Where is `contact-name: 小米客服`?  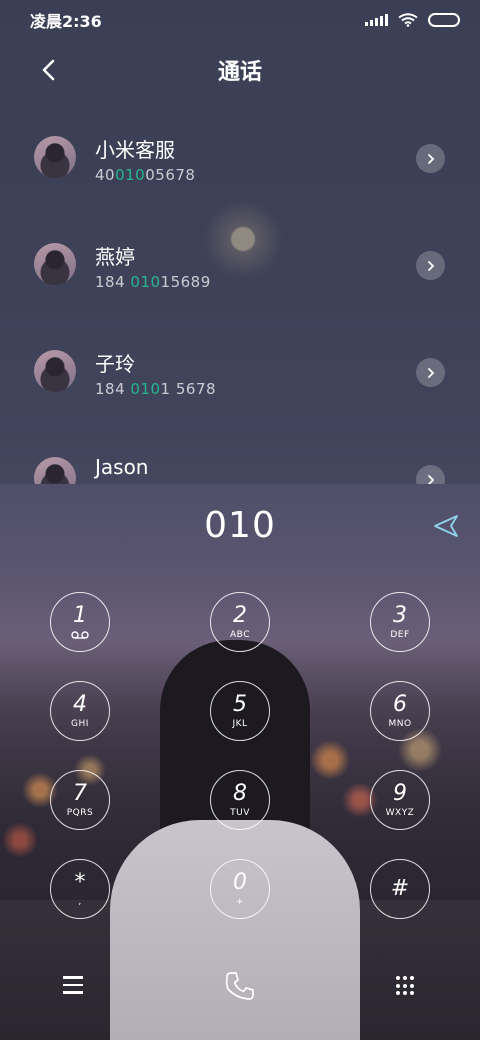
contact-name: 小米客服 is located at coordinates (135, 150).